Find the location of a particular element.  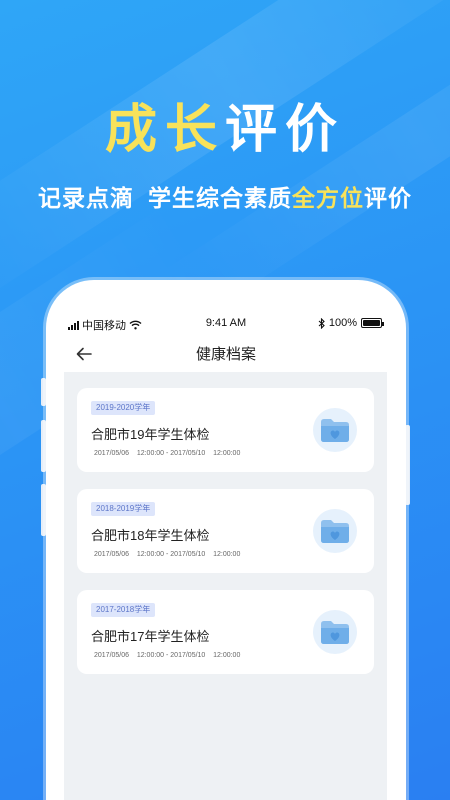

promo-headline: 成长评价 is located at coordinates (225, 130).